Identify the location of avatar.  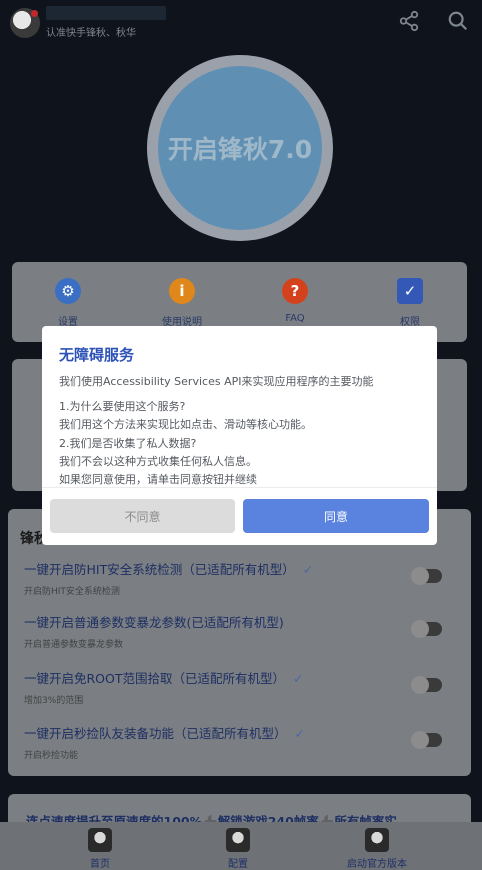
(25, 23).